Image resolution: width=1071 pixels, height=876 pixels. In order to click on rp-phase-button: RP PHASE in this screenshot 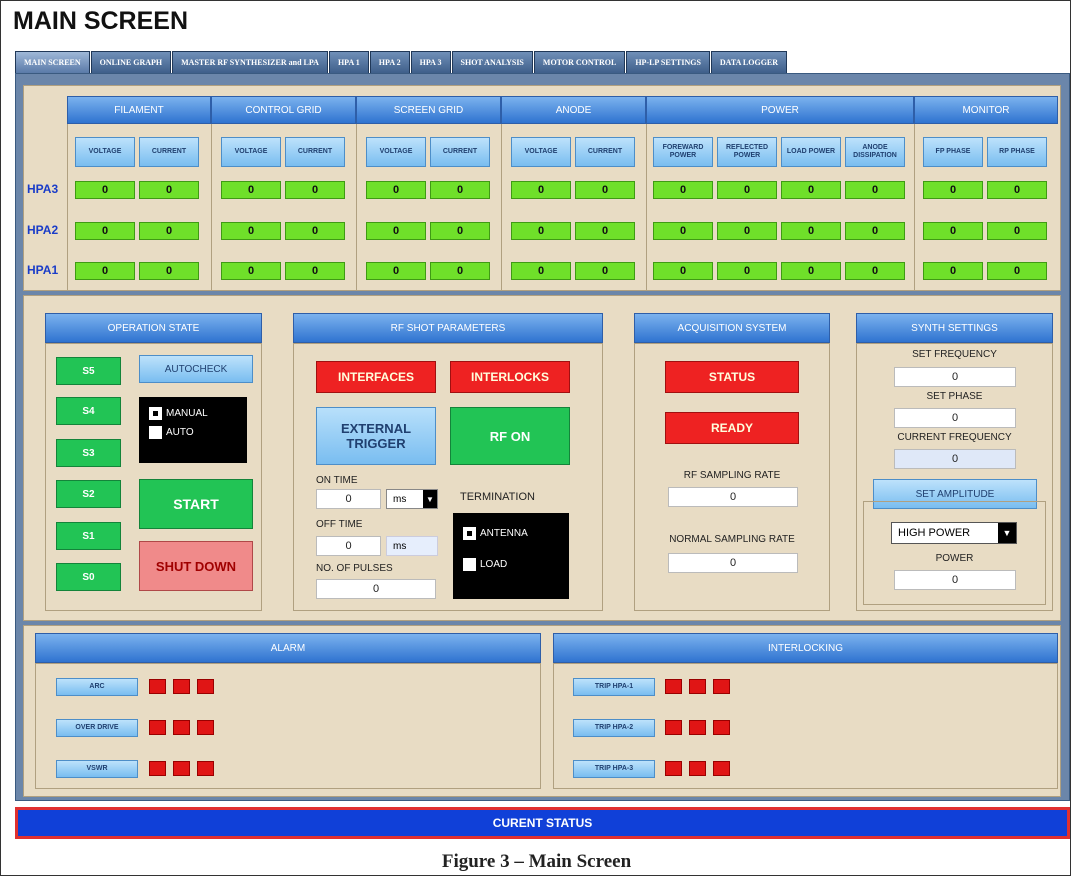, I will do `click(1017, 152)`.